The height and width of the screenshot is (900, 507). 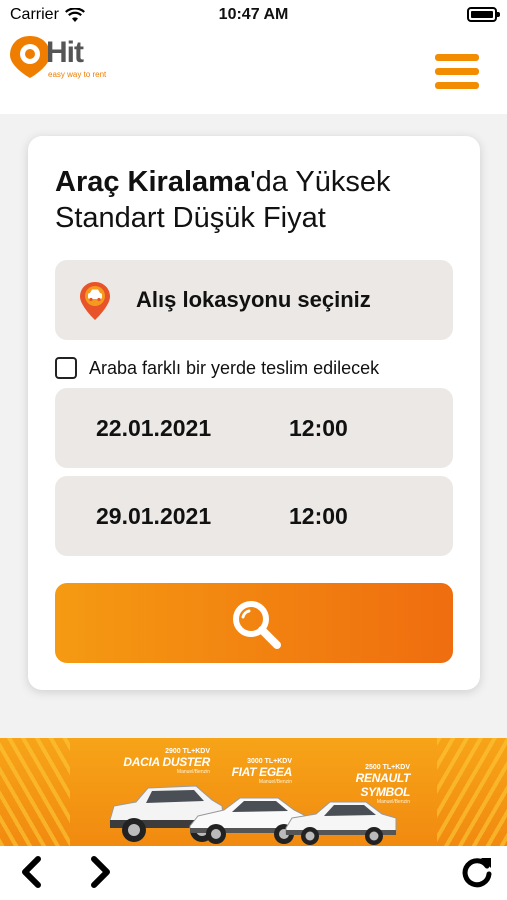 What do you see at coordinates (269, 761) in the screenshot?
I see `promo-price: 3000 TL+KDV` at bounding box center [269, 761].